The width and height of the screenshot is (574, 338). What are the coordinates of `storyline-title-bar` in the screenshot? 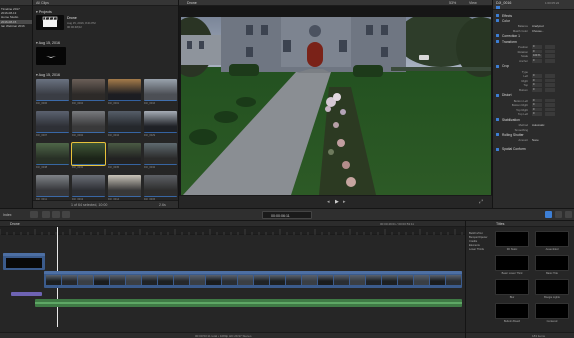 It's located at (253, 272).